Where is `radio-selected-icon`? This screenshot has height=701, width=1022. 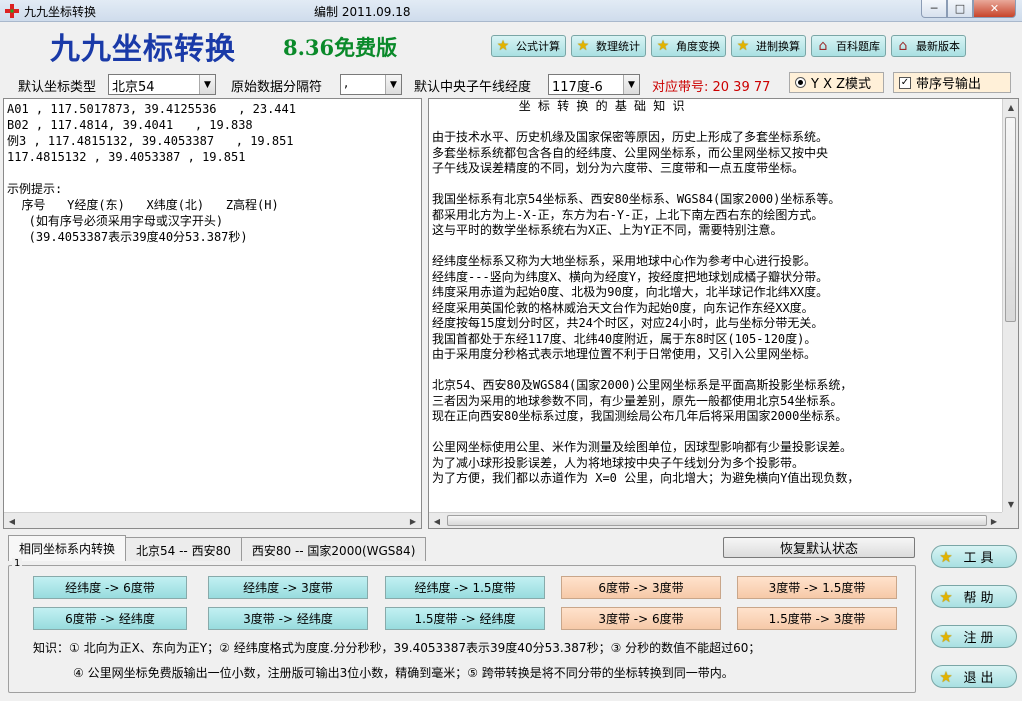 radio-selected-icon is located at coordinates (800, 82).